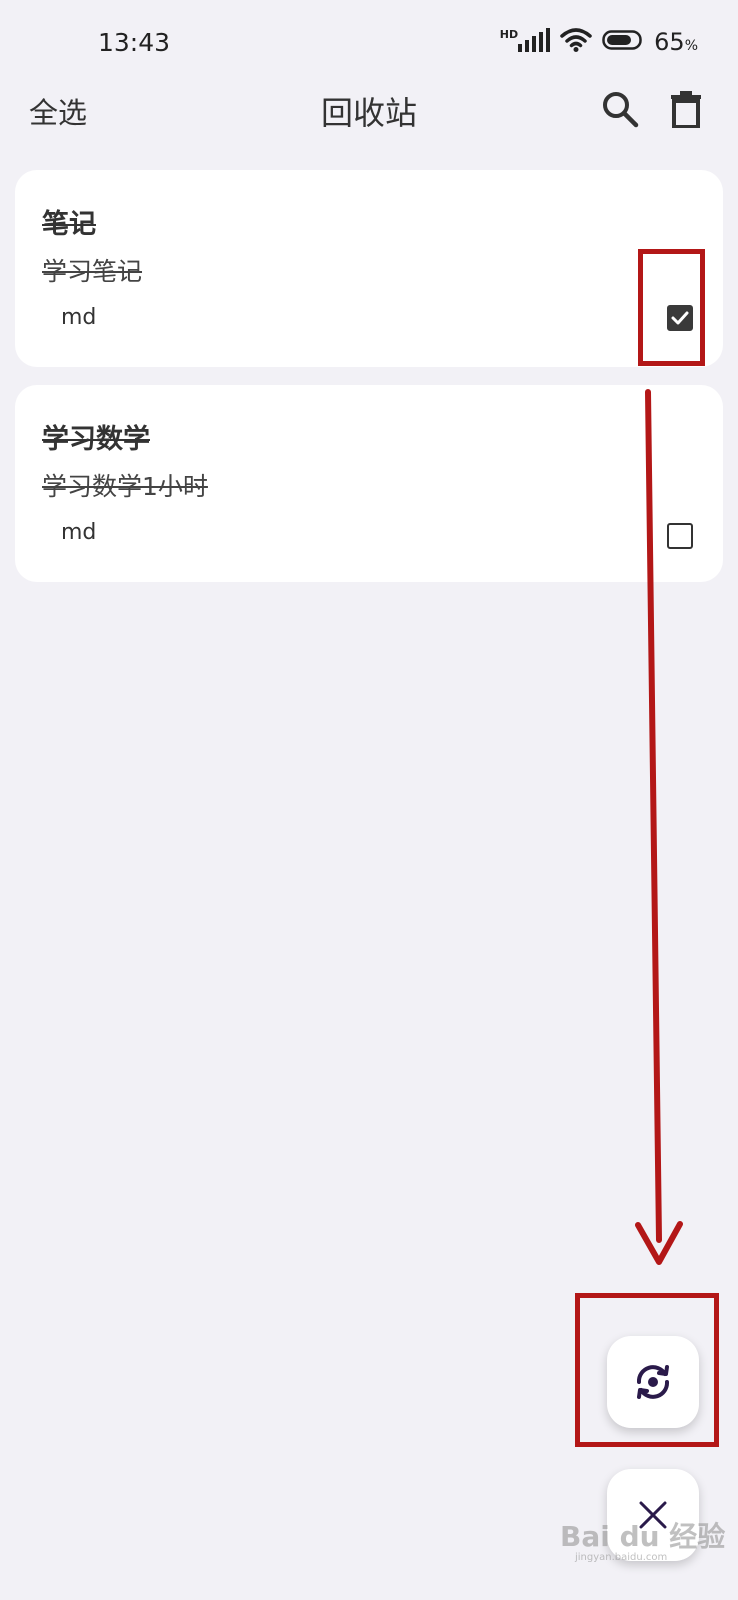 The width and height of the screenshot is (738, 1600). I want to click on restore-button, so click(653, 1382).